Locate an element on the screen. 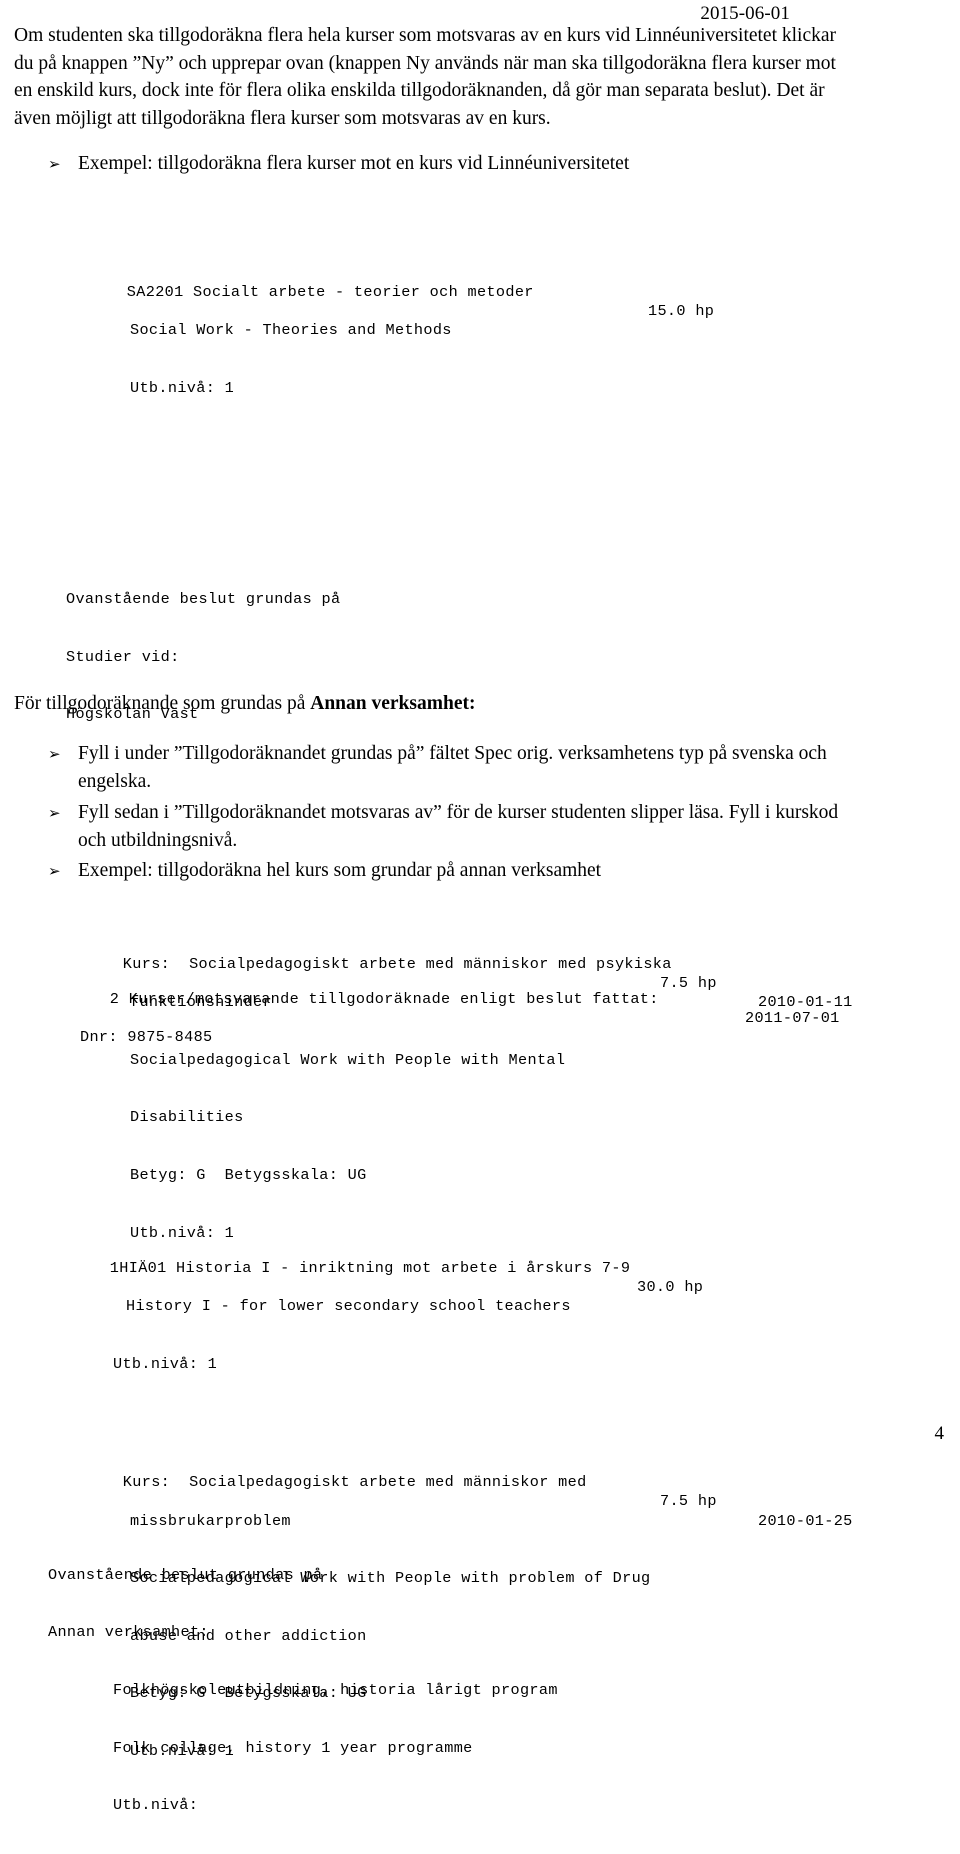 The width and height of the screenshot is (960, 1854). report2-activity-en: Folk collage, history 1 year programme is located at coordinates (293, 1747).